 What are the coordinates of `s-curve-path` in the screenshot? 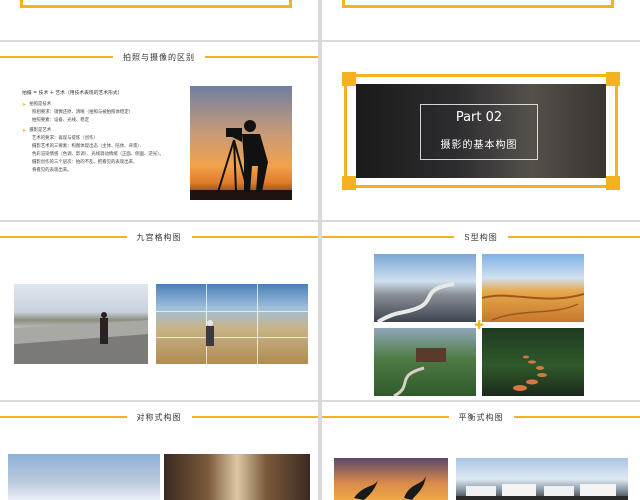 It's located at (419, 373).